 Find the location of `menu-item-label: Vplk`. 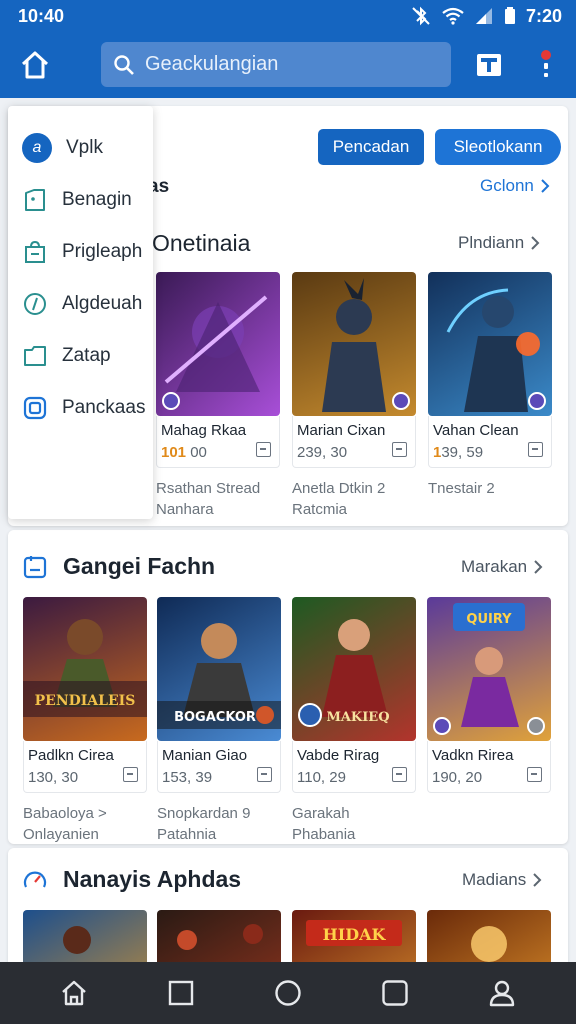

menu-item-label: Vplk is located at coordinates (84, 147).